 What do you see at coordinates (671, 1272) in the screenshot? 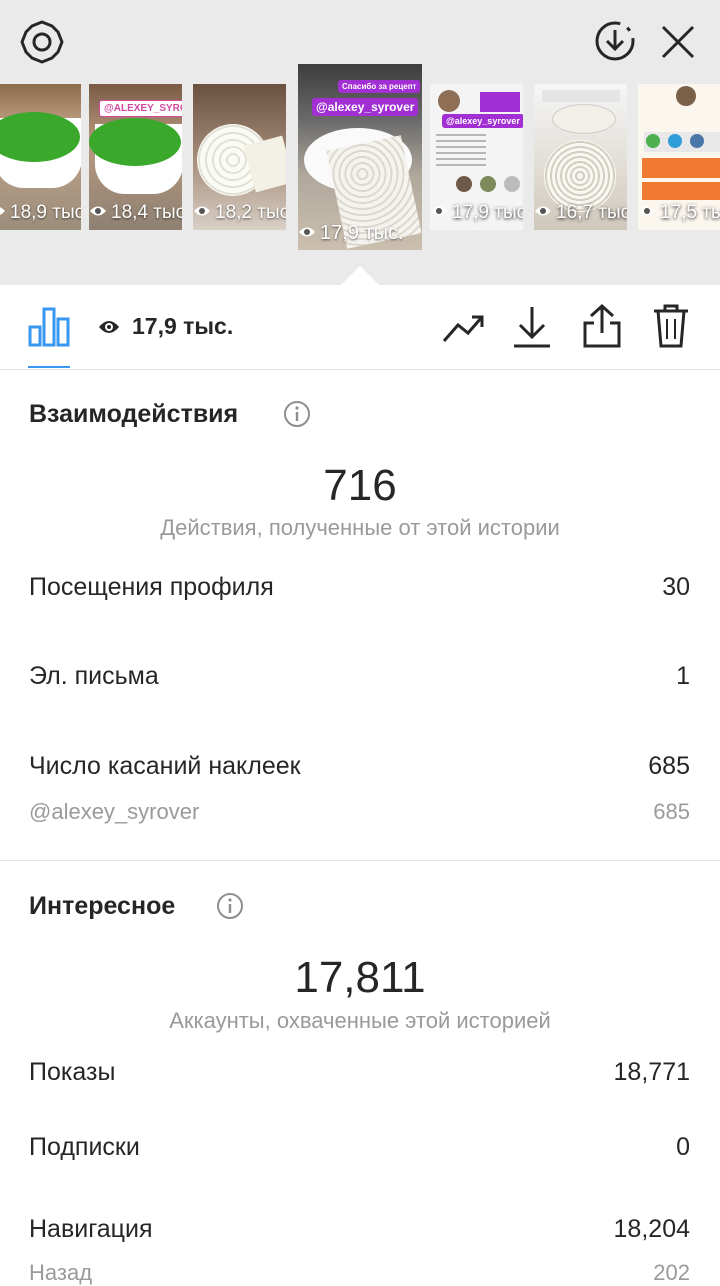
I see `stat-subrow-value: 202` at bounding box center [671, 1272].